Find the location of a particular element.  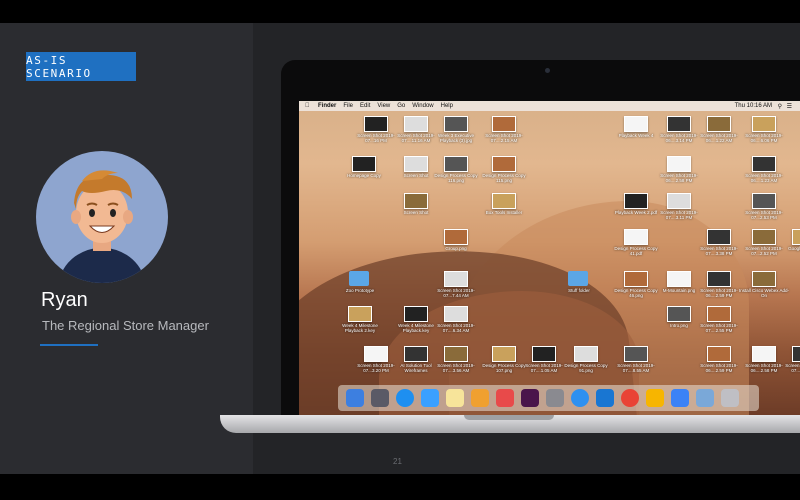

menu-edit: Edit is located at coordinates (365, 106).